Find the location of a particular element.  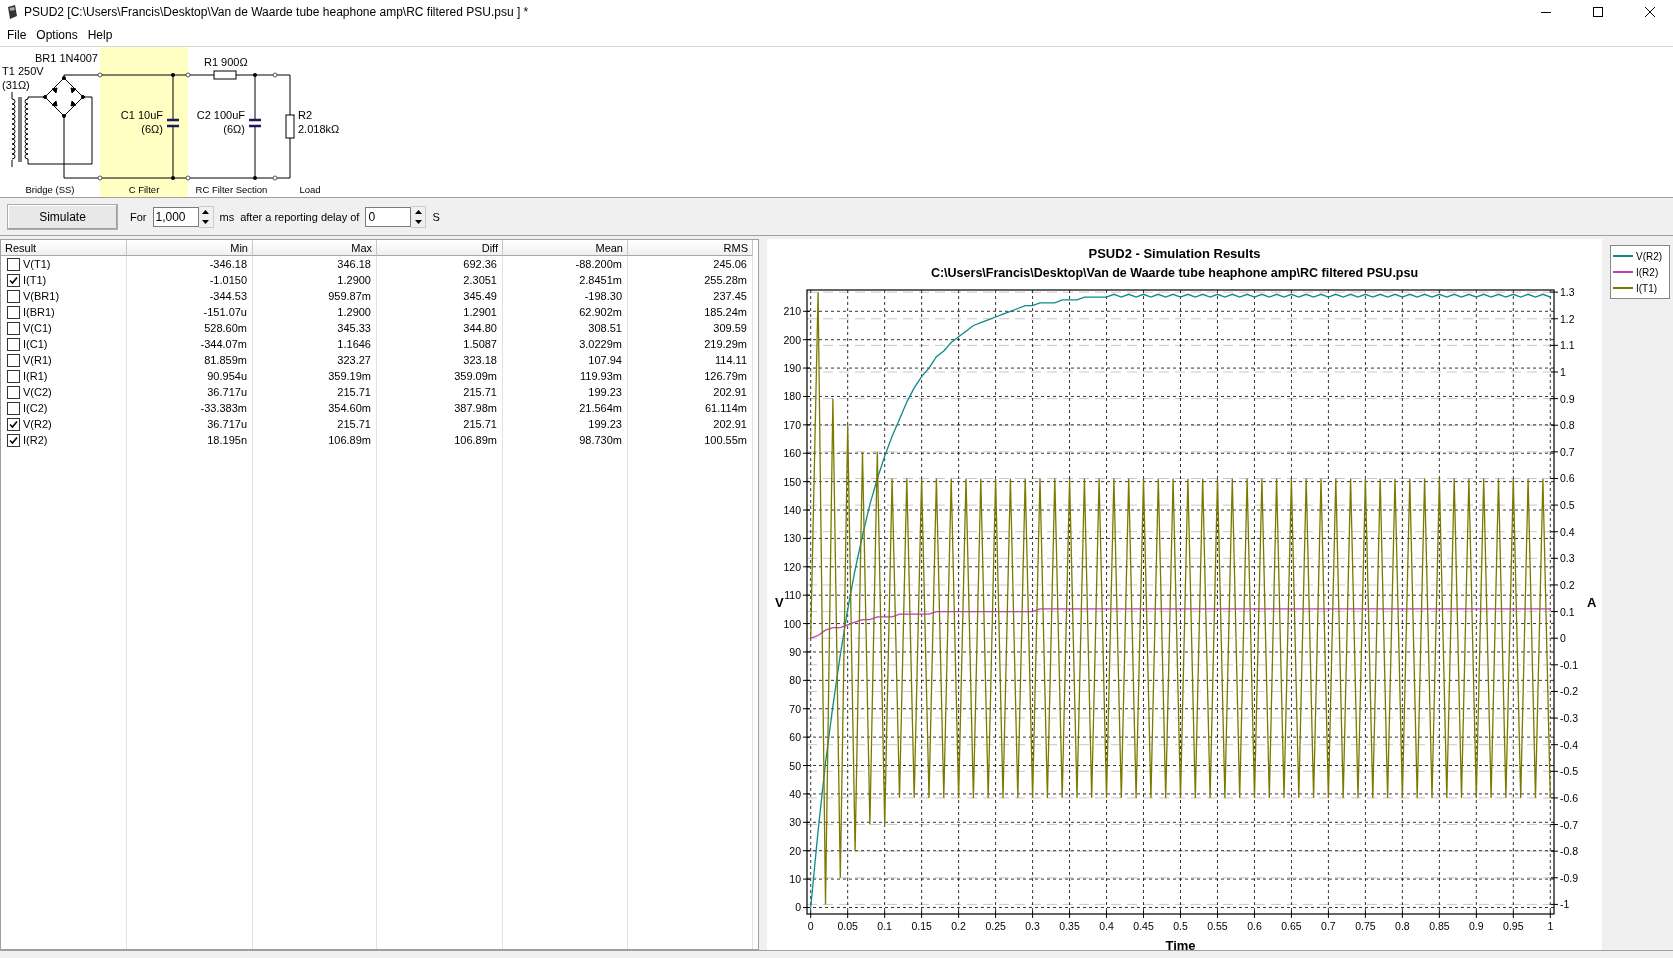

component-label: C2 100uF is located at coordinates (220, 115).